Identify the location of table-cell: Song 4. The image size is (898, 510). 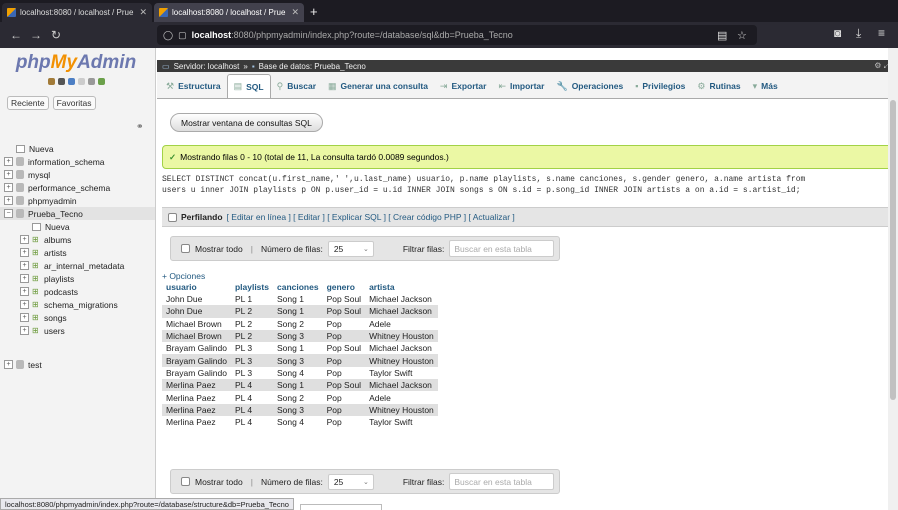
(297, 373).